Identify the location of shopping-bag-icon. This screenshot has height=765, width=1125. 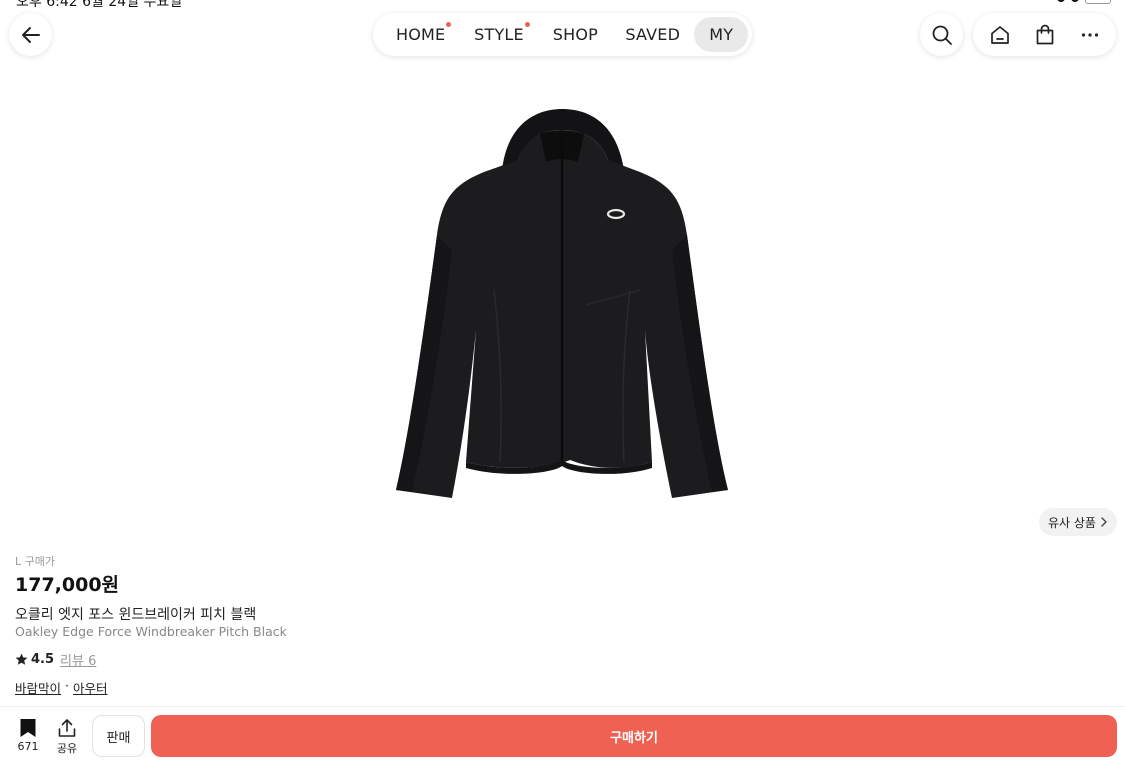
(1044, 34).